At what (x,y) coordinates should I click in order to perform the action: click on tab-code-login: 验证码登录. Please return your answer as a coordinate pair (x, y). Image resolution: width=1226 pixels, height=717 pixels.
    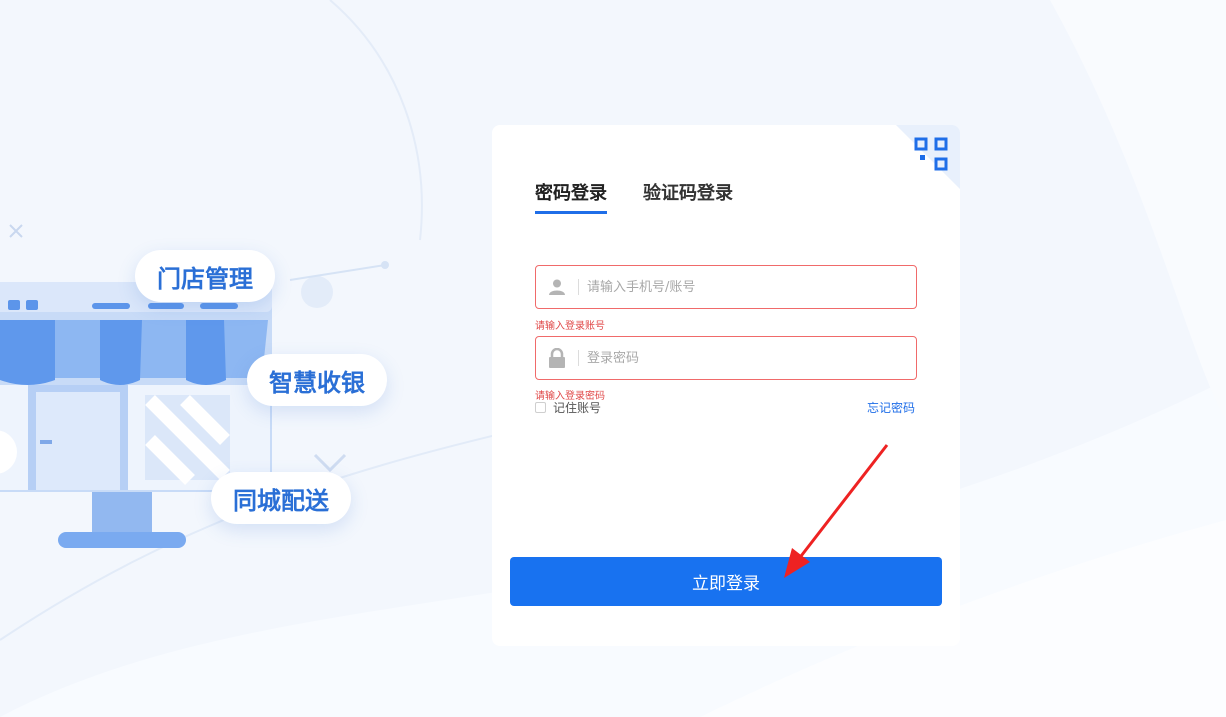
    Looking at the image, I should click on (688, 196).